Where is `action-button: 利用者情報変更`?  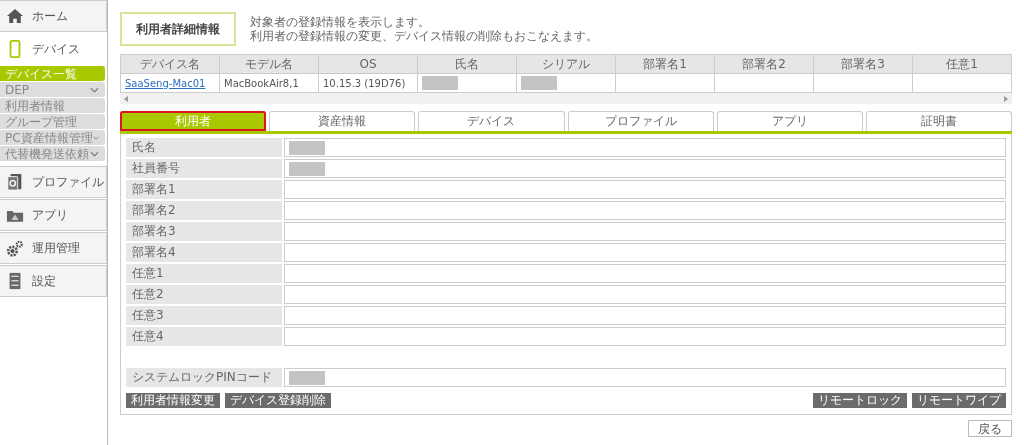
action-button: 利用者情報変更 is located at coordinates (173, 400).